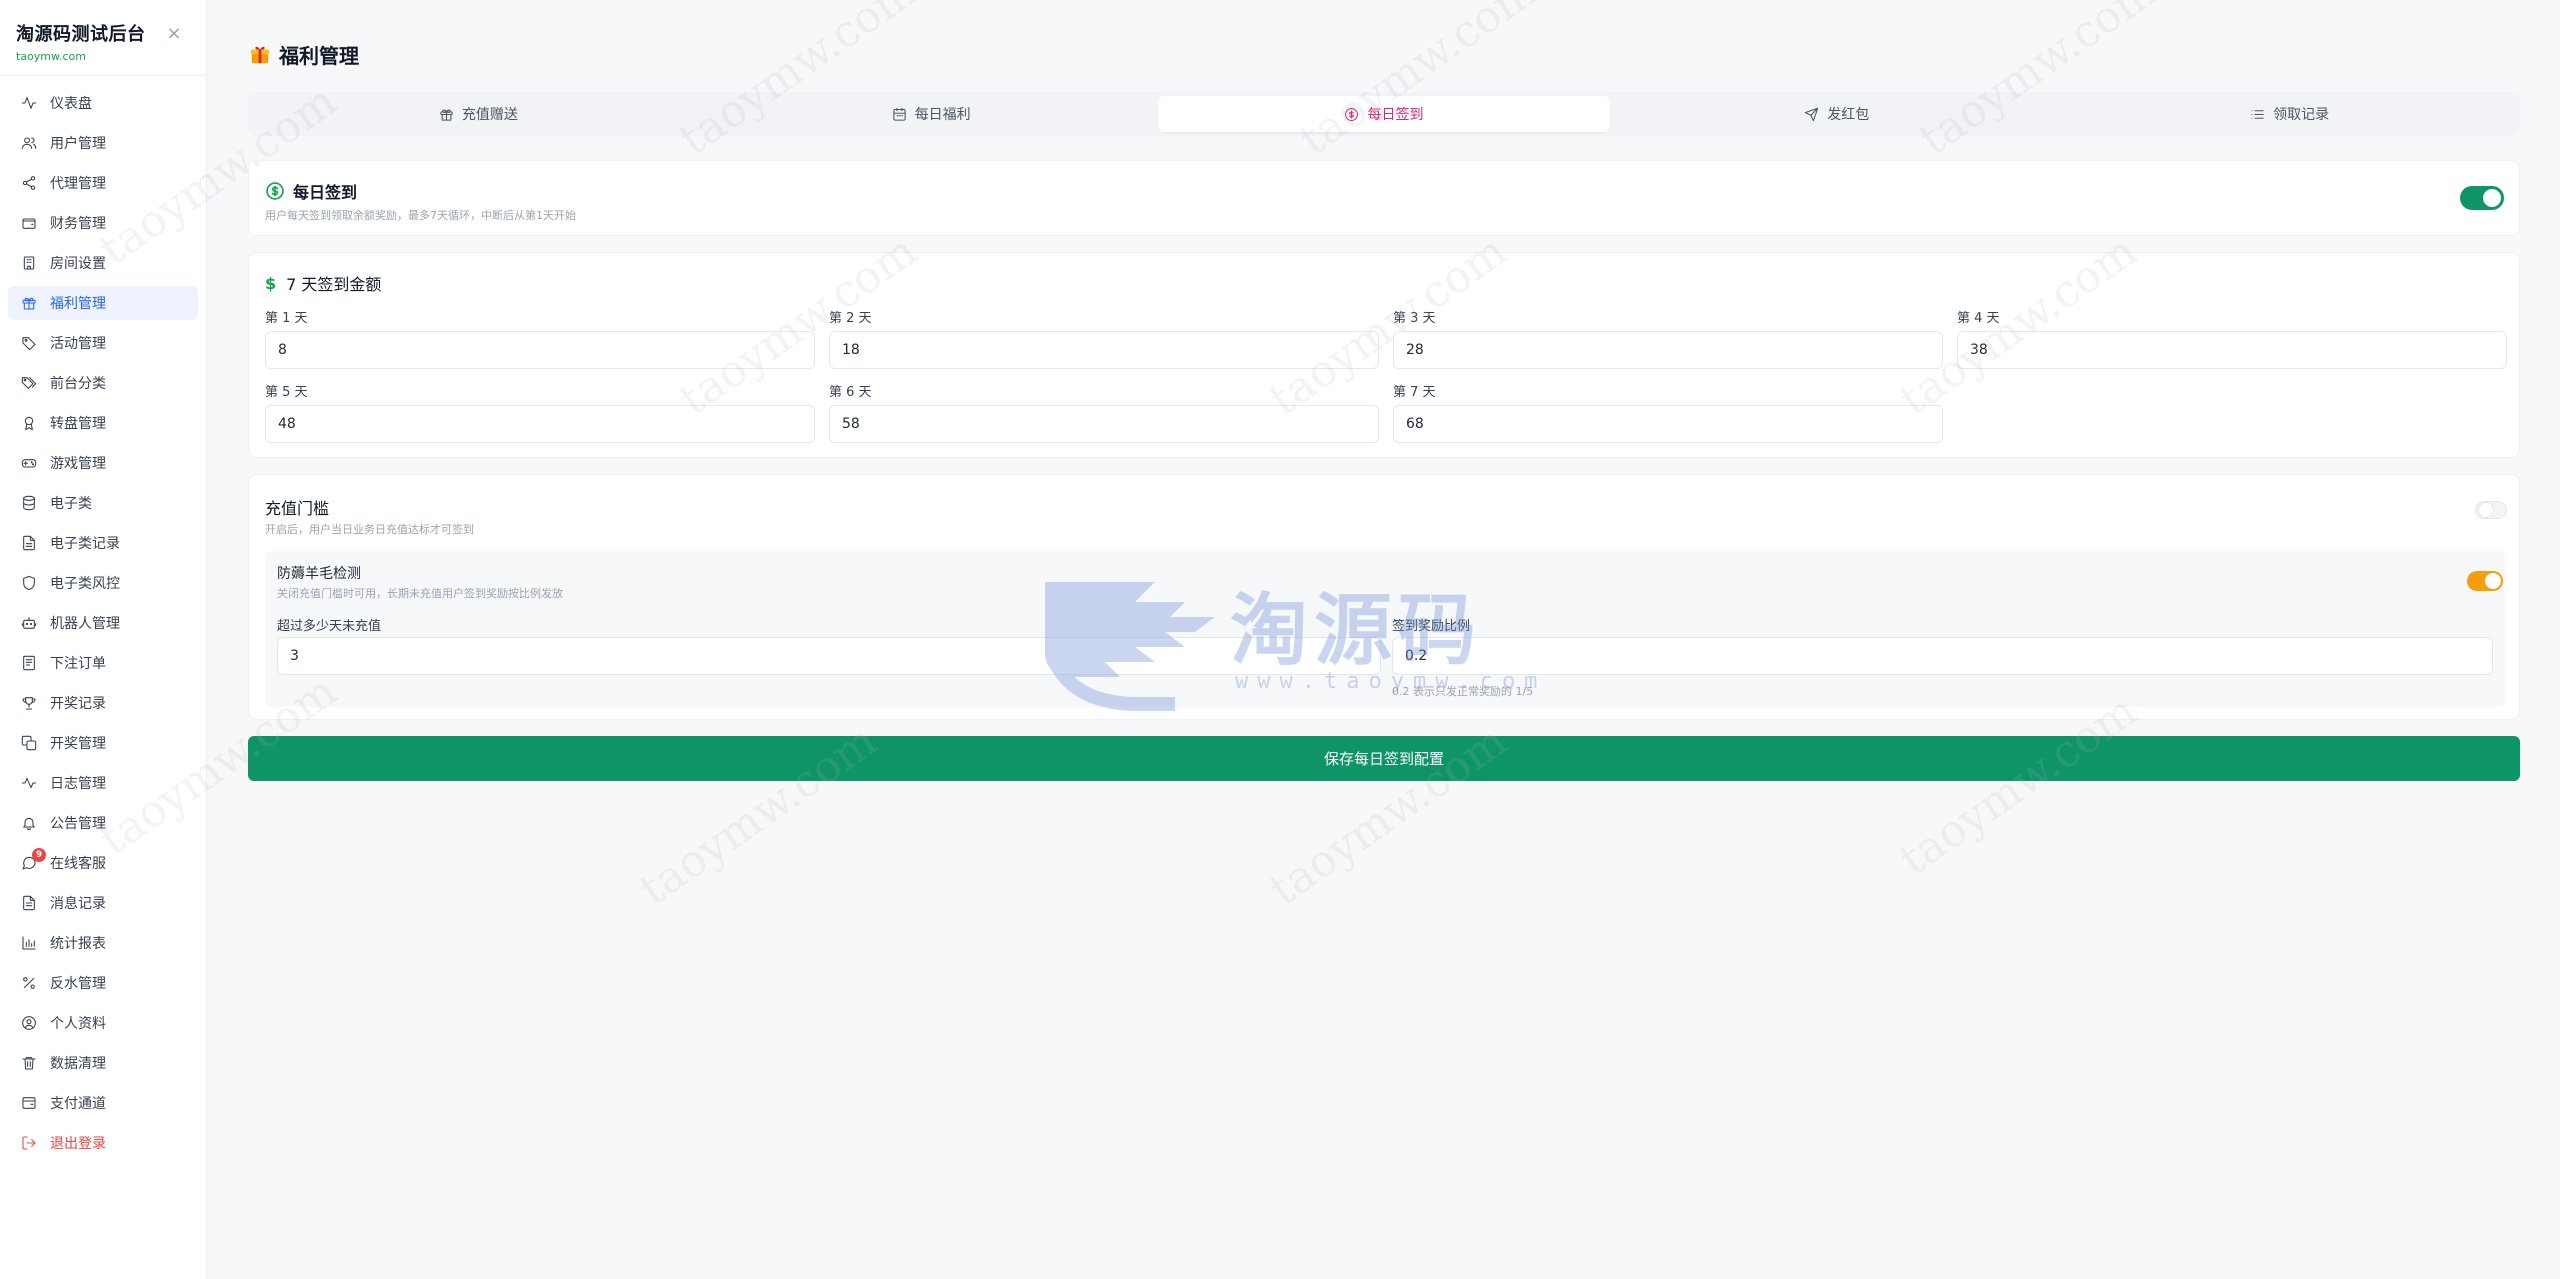 The height and width of the screenshot is (1279, 2560). Describe the element at coordinates (29, 423) in the screenshot. I see `award-icon` at that location.